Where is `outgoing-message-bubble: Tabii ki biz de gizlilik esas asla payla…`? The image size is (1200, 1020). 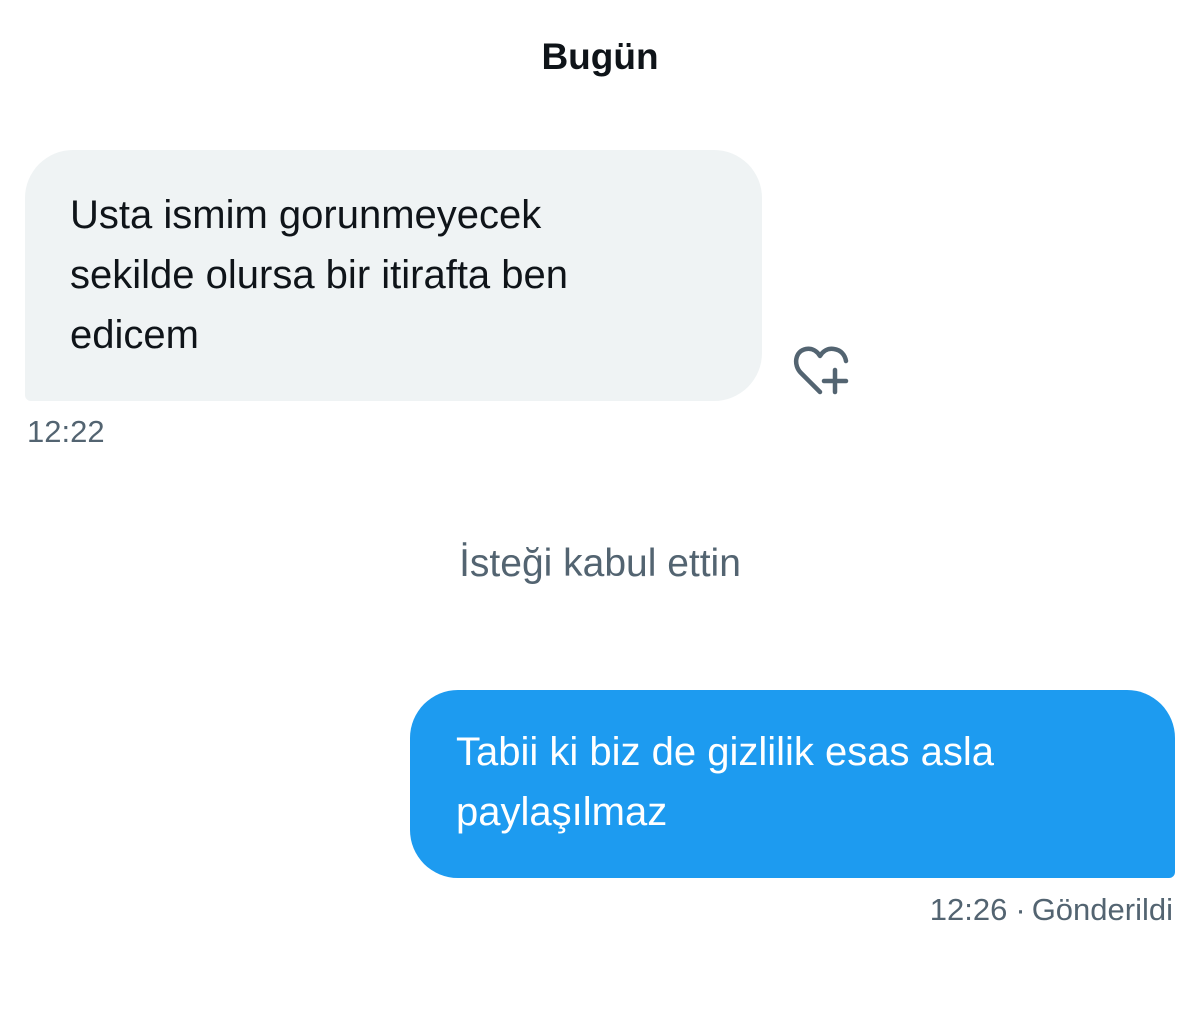 outgoing-message-bubble: Tabii ki biz de gizlilik esas asla payla… is located at coordinates (792, 784).